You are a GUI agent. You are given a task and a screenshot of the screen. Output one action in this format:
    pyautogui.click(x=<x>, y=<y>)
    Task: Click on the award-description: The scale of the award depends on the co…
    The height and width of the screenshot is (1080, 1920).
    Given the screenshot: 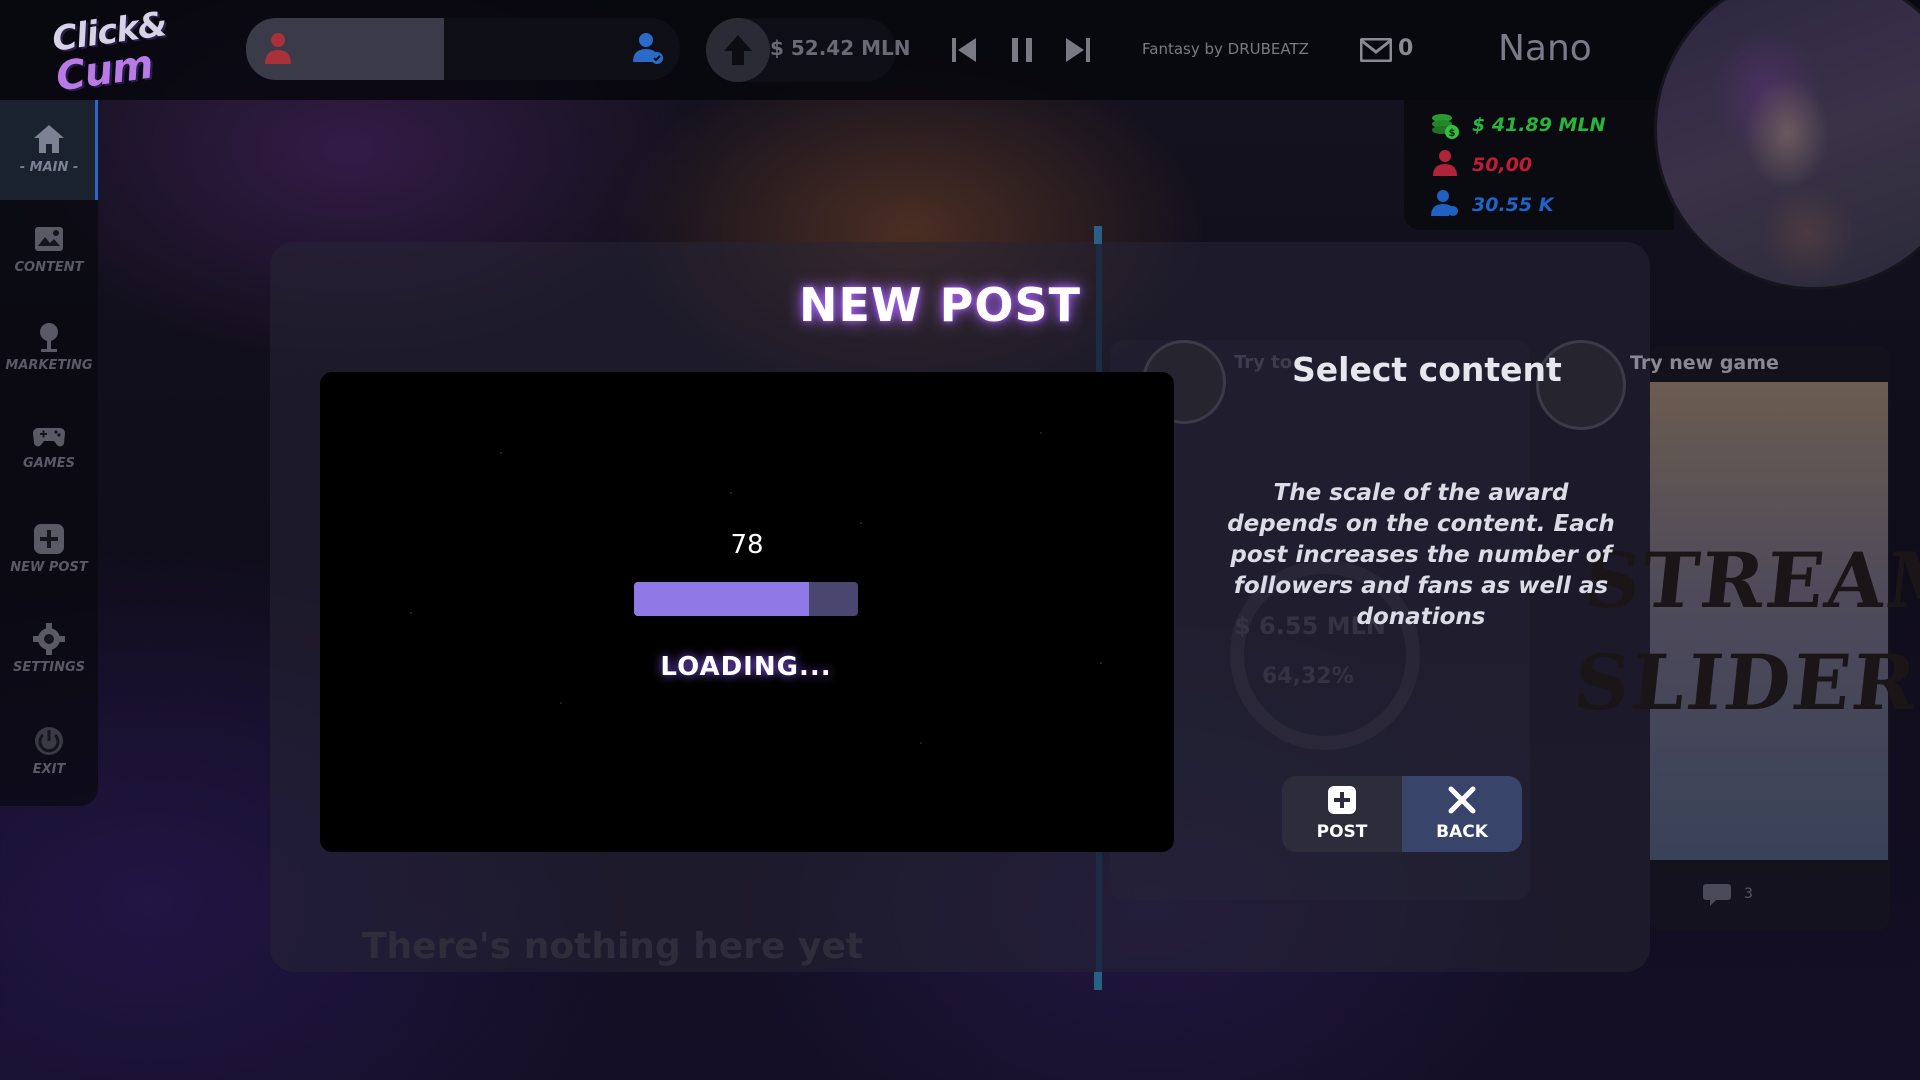 What is the action you would take?
    pyautogui.click(x=1421, y=555)
    